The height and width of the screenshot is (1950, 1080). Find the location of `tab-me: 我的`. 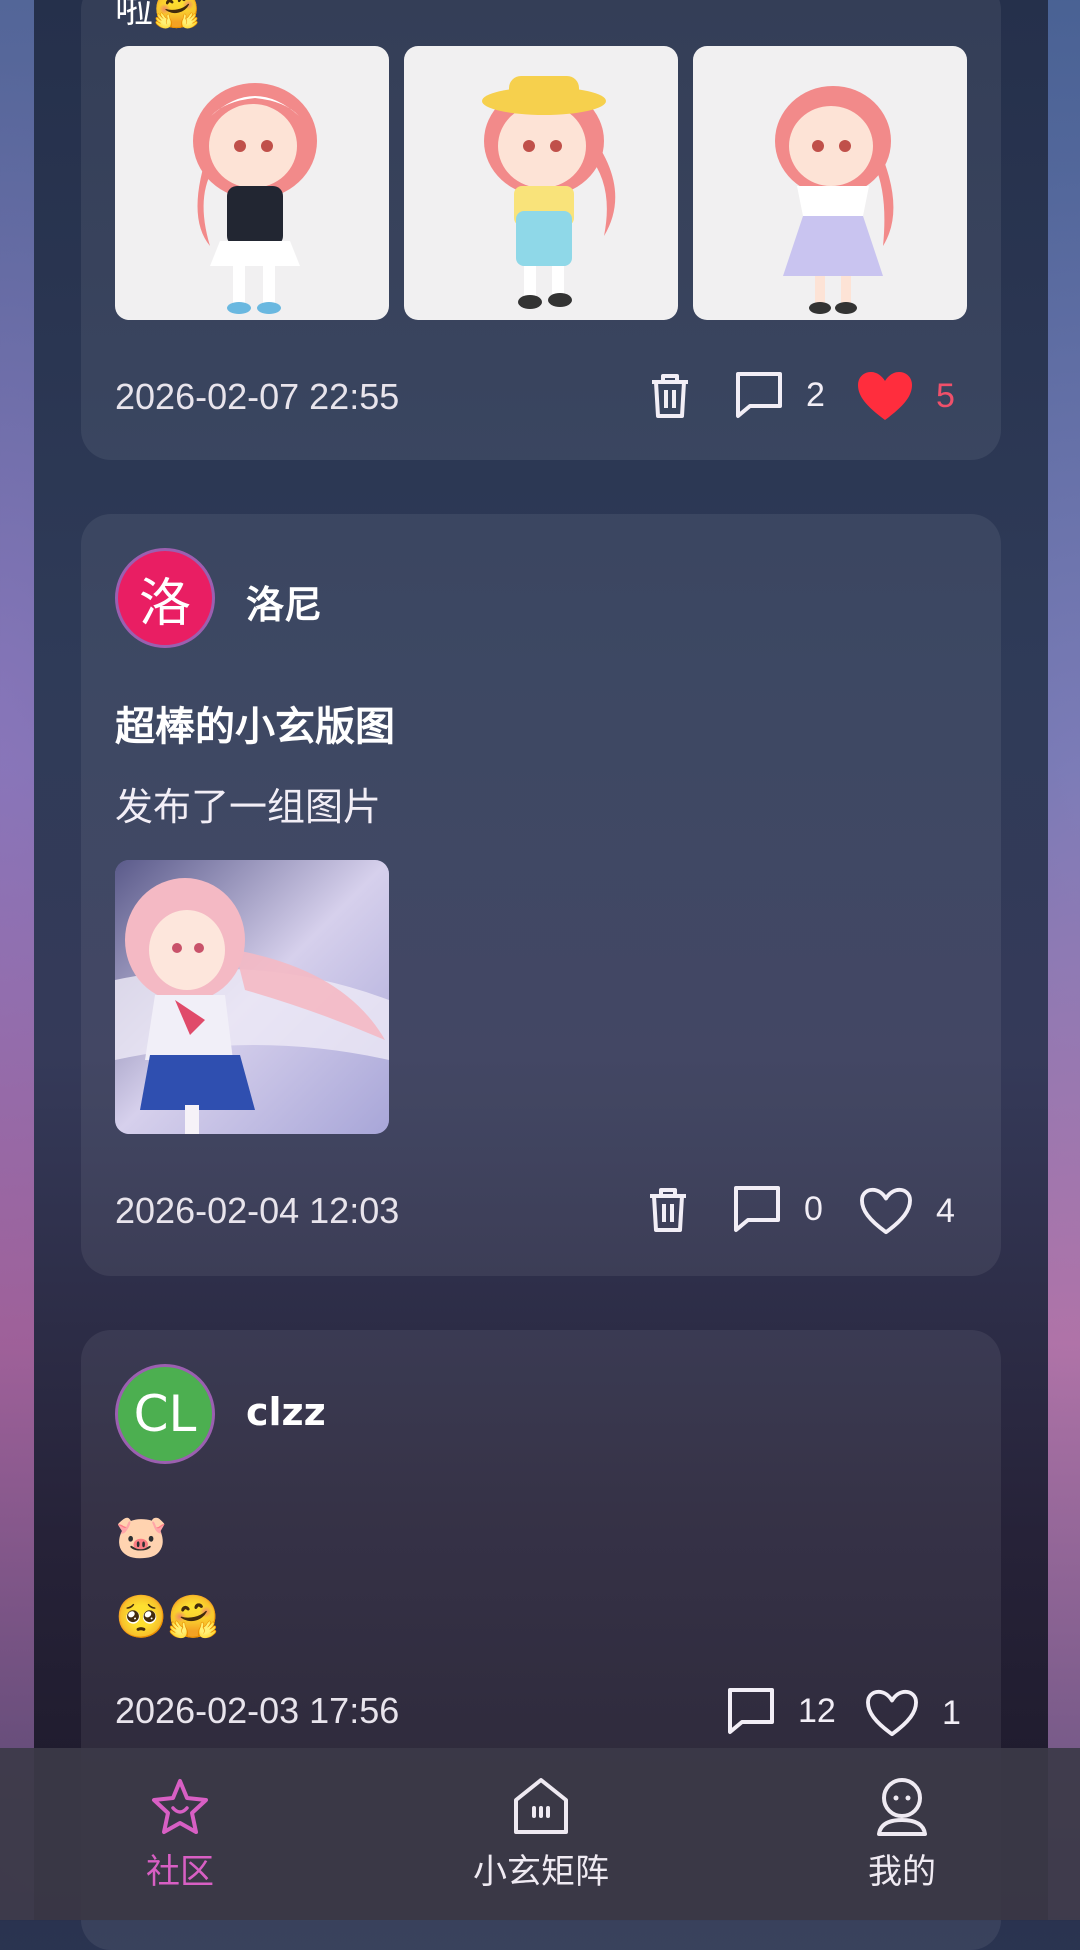

tab-me: 我的 is located at coordinates (902, 1834).